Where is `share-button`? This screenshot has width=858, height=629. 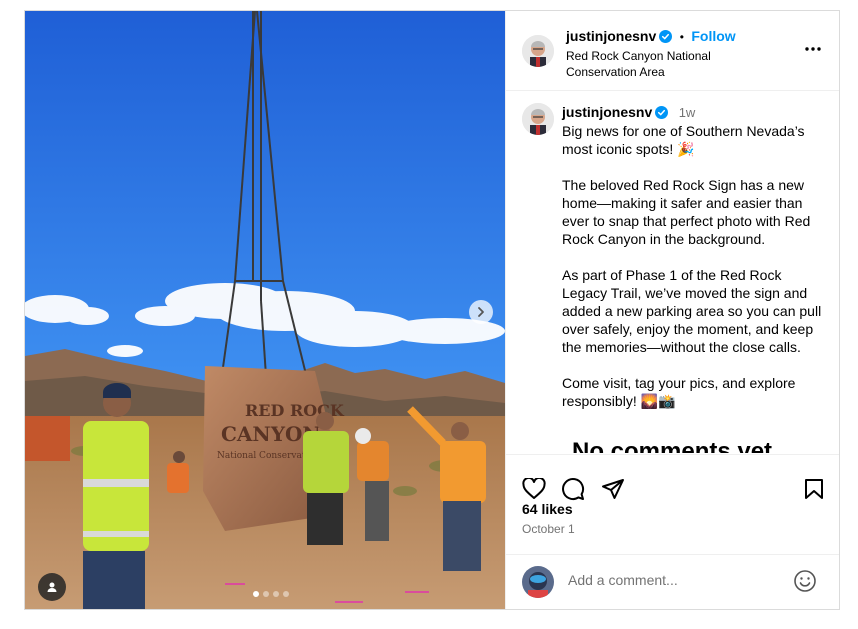 share-button is located at coordinates (613, 489).